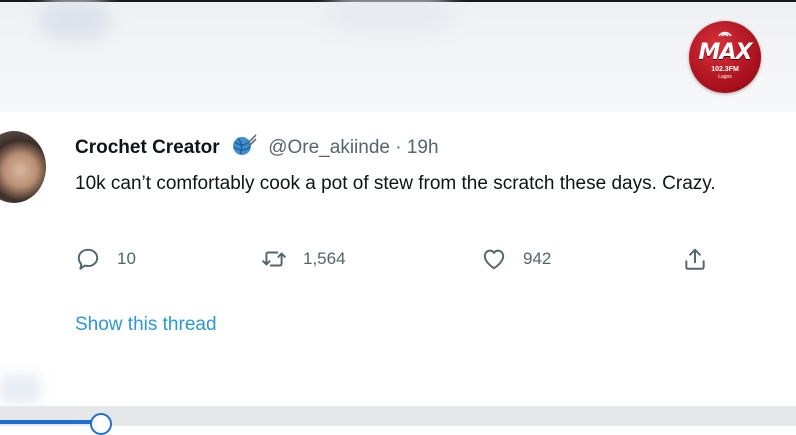 Image resolution: width=796 pixels, height=435 pixels. Describe the element at coordinates (398, 420) in the screenshot. I see `player-bar` at that location.